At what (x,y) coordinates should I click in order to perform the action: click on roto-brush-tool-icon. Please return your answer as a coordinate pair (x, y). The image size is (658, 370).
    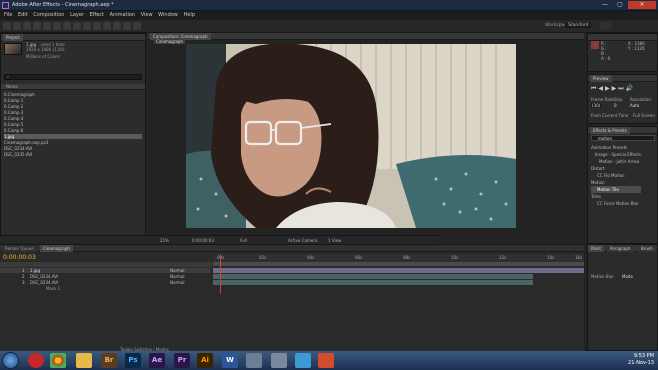
    Looking at the image, I should click on (127, 26).